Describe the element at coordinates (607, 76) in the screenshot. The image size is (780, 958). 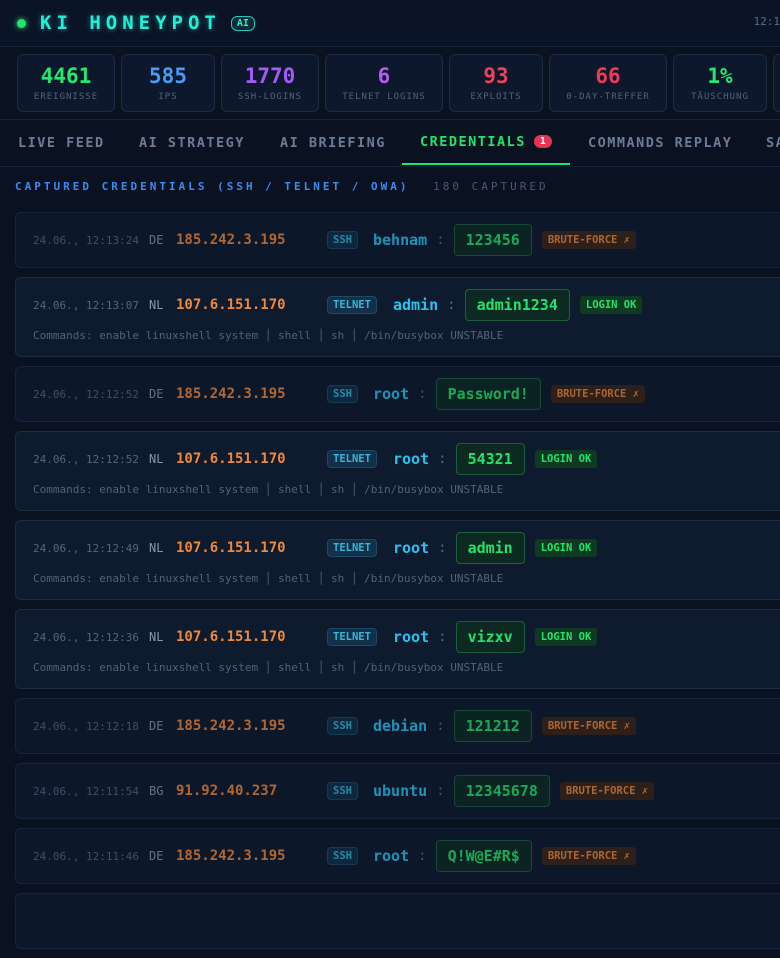
I see `stat-value: 66` at that location.